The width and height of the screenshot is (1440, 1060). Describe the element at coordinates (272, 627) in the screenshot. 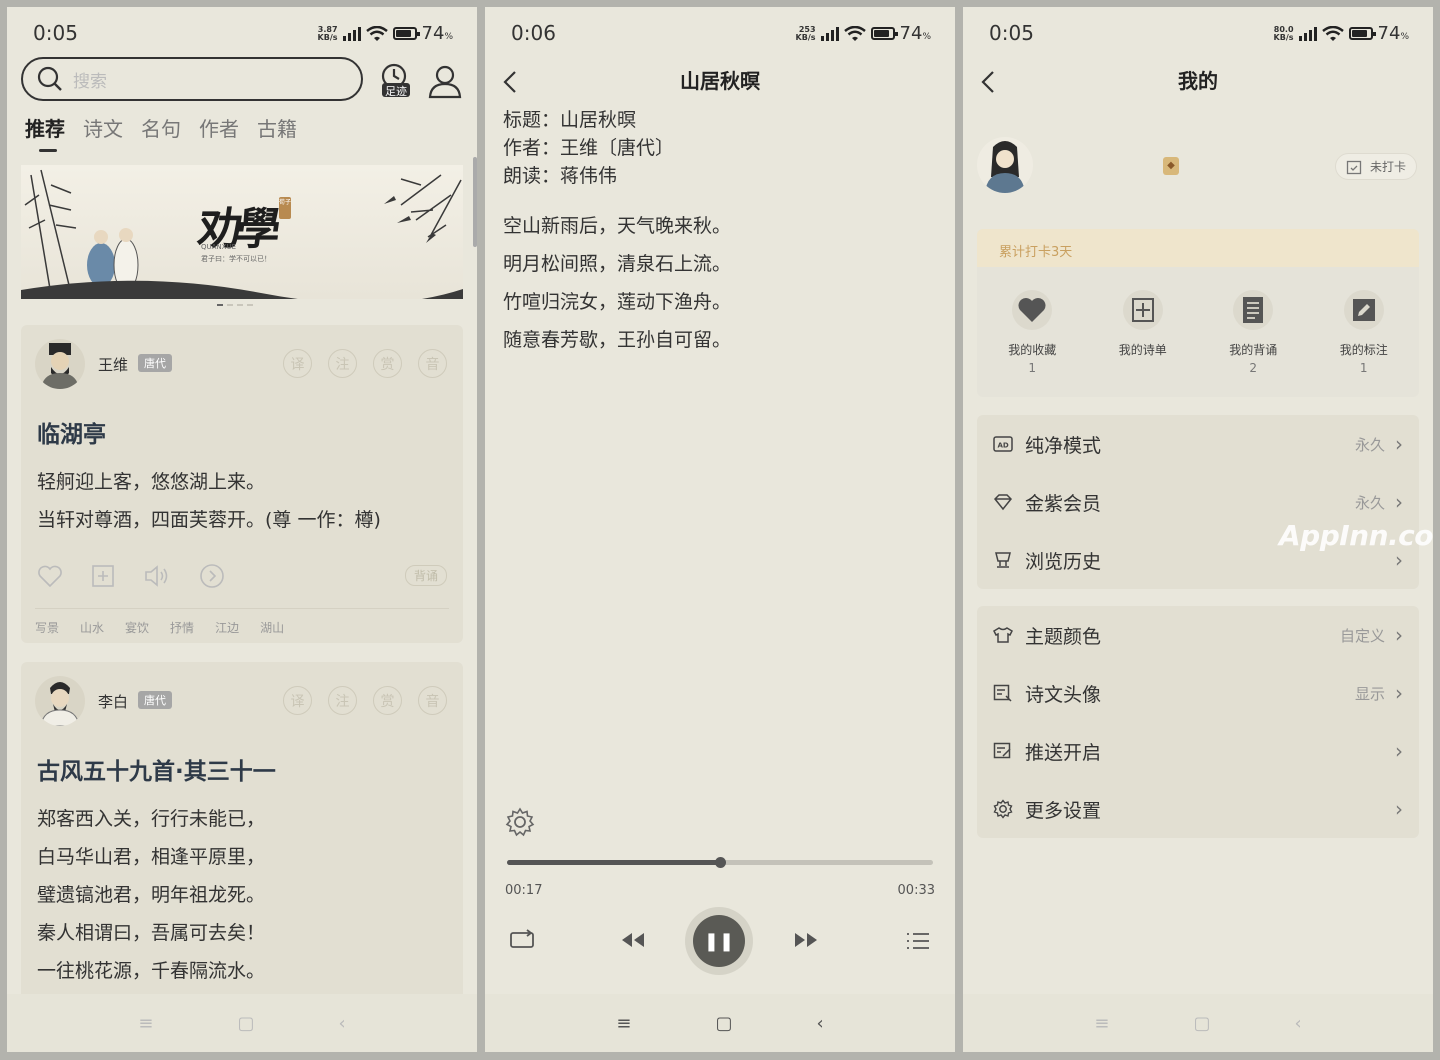

I see `tag: 湖山` at that location.